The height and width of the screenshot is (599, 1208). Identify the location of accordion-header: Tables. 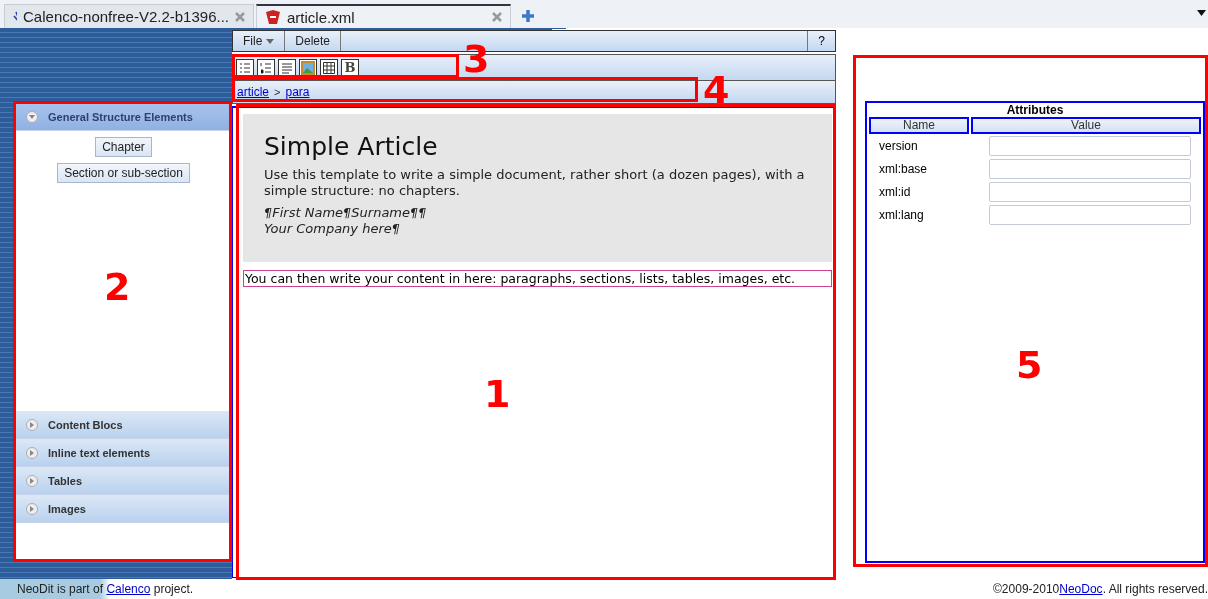
(123, 481).